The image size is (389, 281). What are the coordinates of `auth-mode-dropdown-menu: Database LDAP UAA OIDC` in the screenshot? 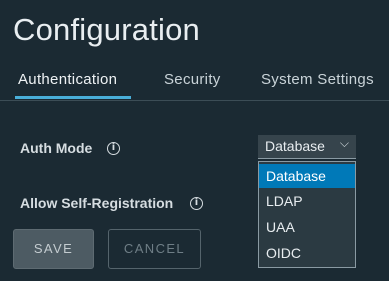 It's located at (307, 214).